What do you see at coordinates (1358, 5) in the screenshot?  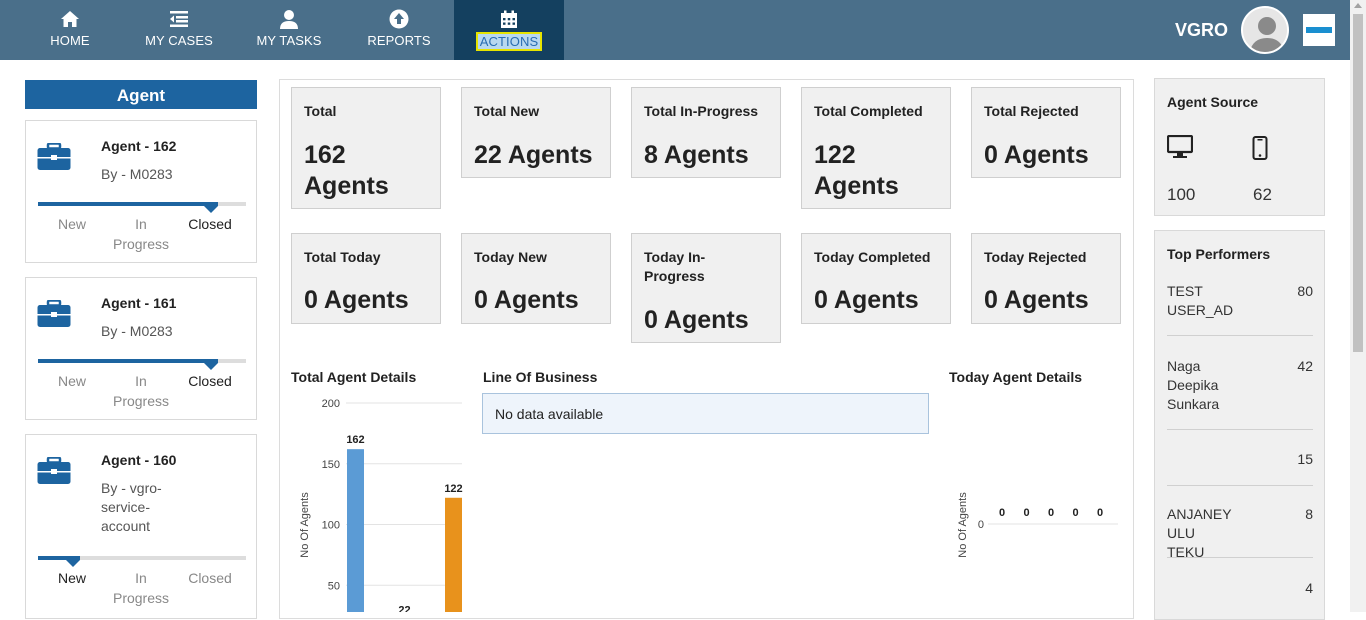 I see `scroll-up-arrow-icon` at bounding box center [1358, 5].